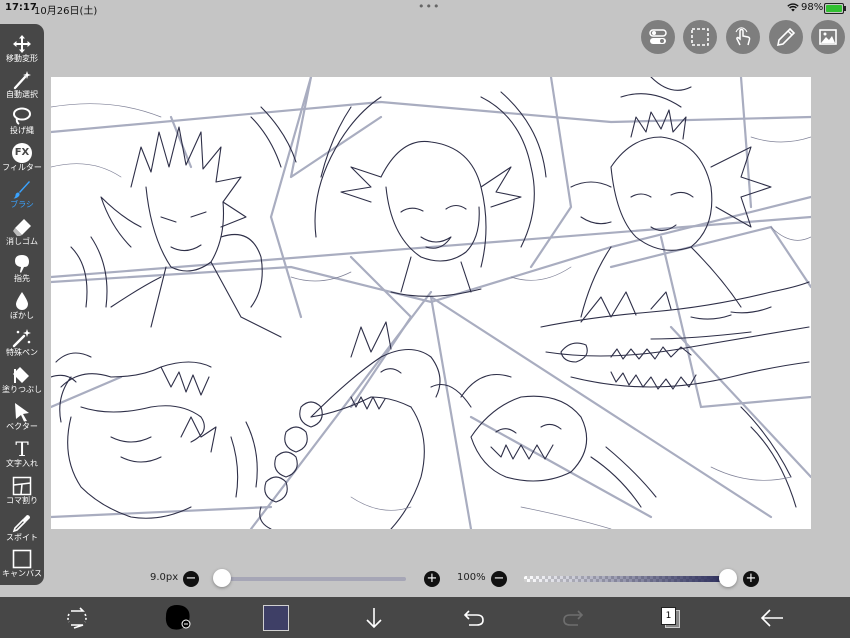 The width and height of the screenshot is (850, 638). I want to click on gallery-button, so click(828, 37).